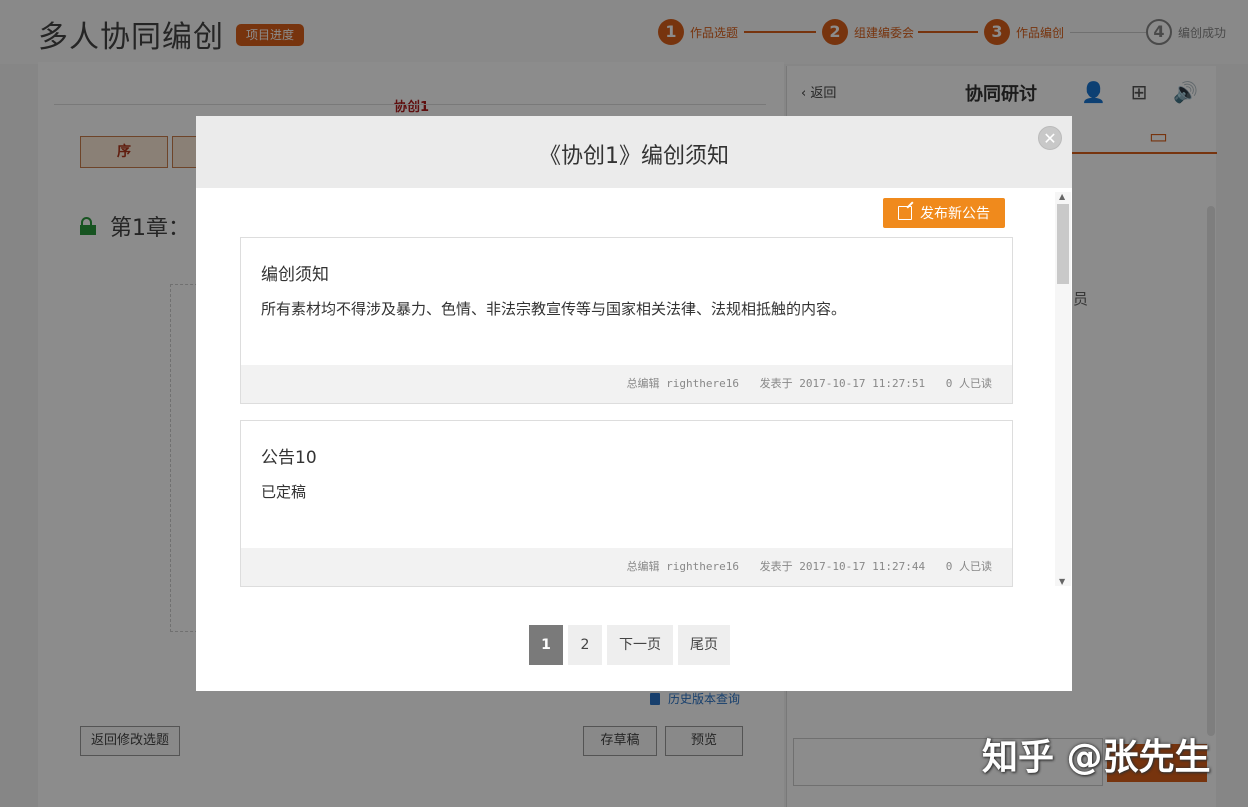 This screenshot has height=807, width=1248. I want to click on next-page-button: 下一页, so click(640, 645).